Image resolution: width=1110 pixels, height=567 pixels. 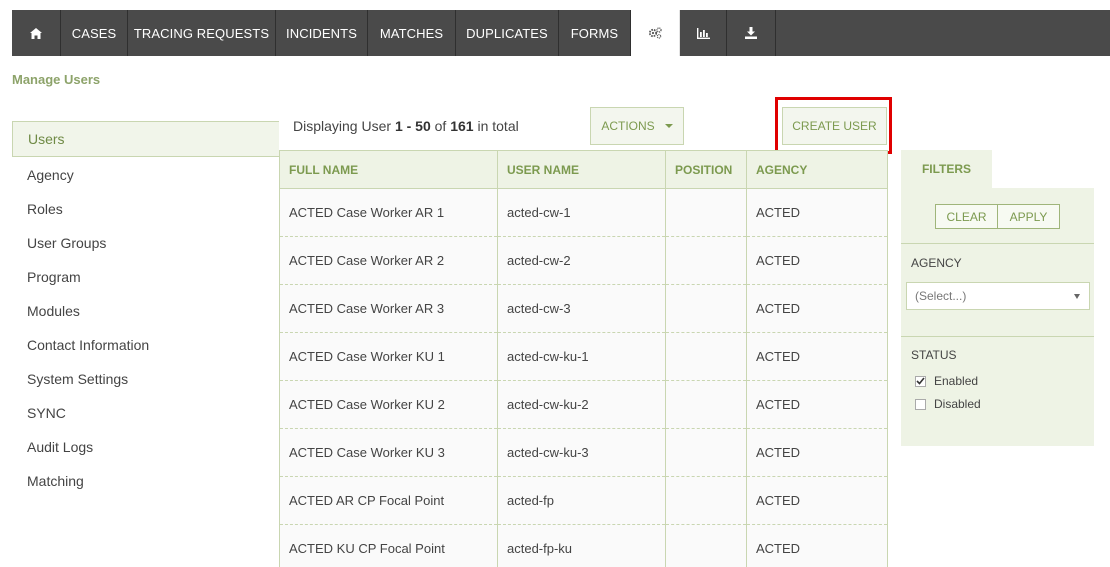 I want to click on status-disabled-option: Disabled, so click(x=948, y=404).